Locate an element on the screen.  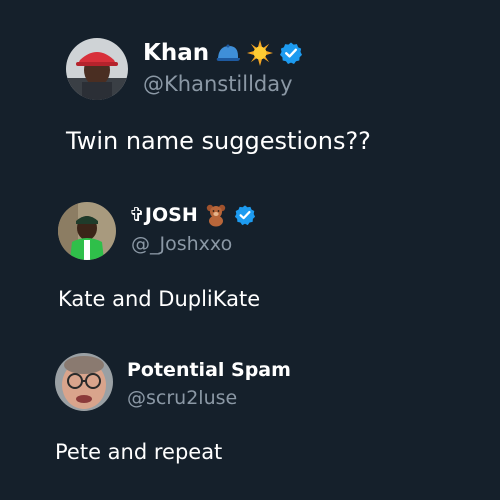
author-handle: @Khanstillday is located at coordinates (218, 84).